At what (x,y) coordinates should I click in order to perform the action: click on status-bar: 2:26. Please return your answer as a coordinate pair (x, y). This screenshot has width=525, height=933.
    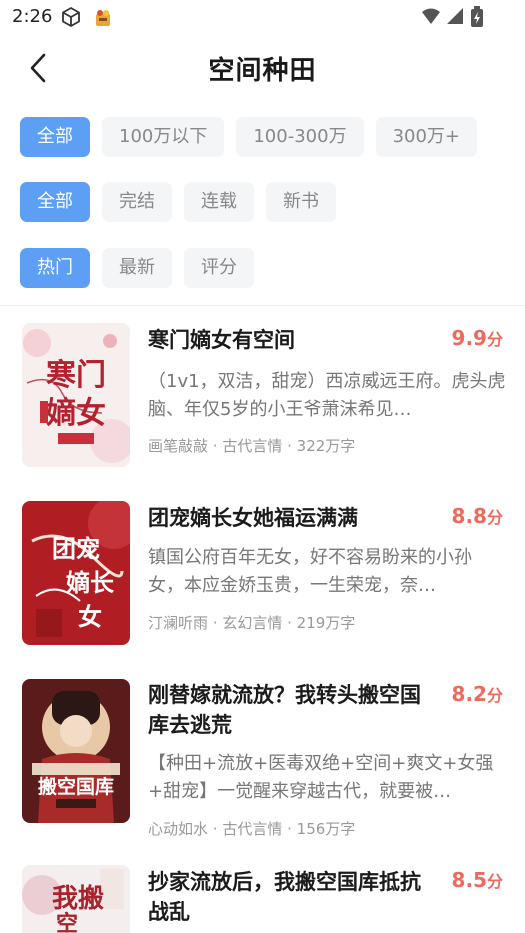
    Looking at the image, I should click on (262, 17).